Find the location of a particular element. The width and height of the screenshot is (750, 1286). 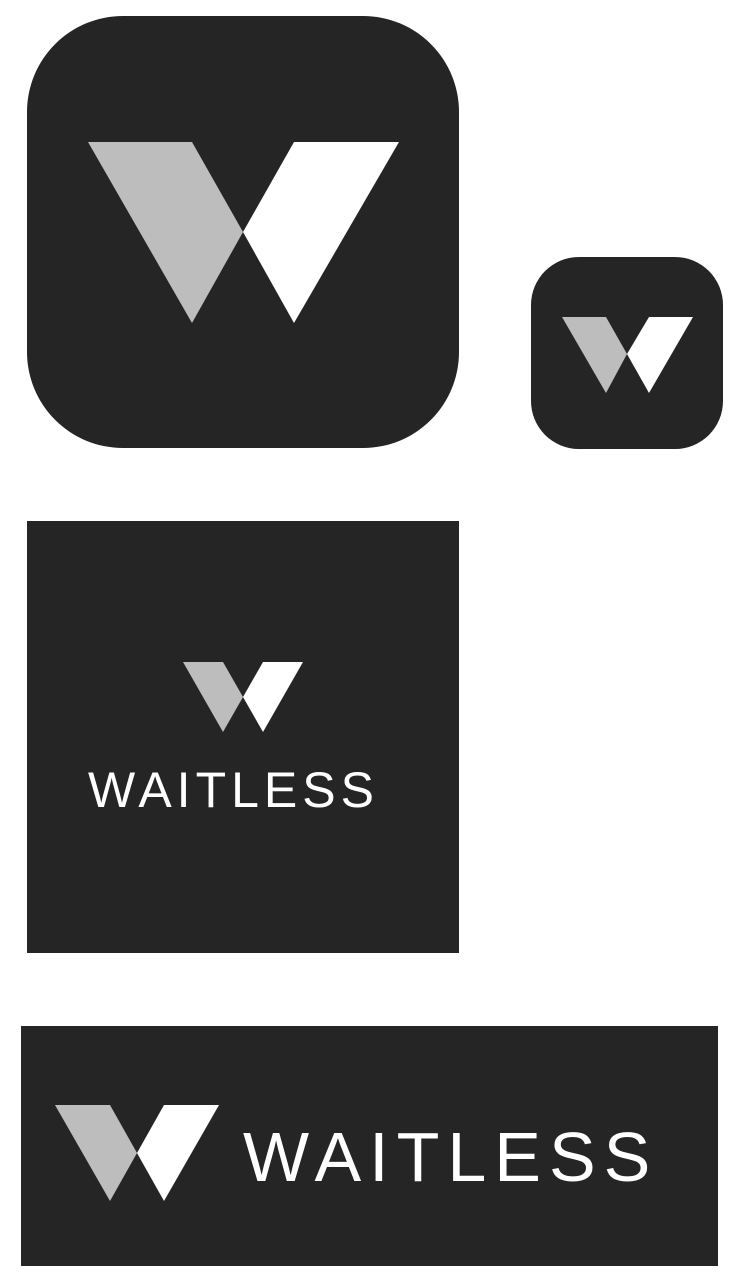

app-icon-small-background is located at coordinates (627, 353).